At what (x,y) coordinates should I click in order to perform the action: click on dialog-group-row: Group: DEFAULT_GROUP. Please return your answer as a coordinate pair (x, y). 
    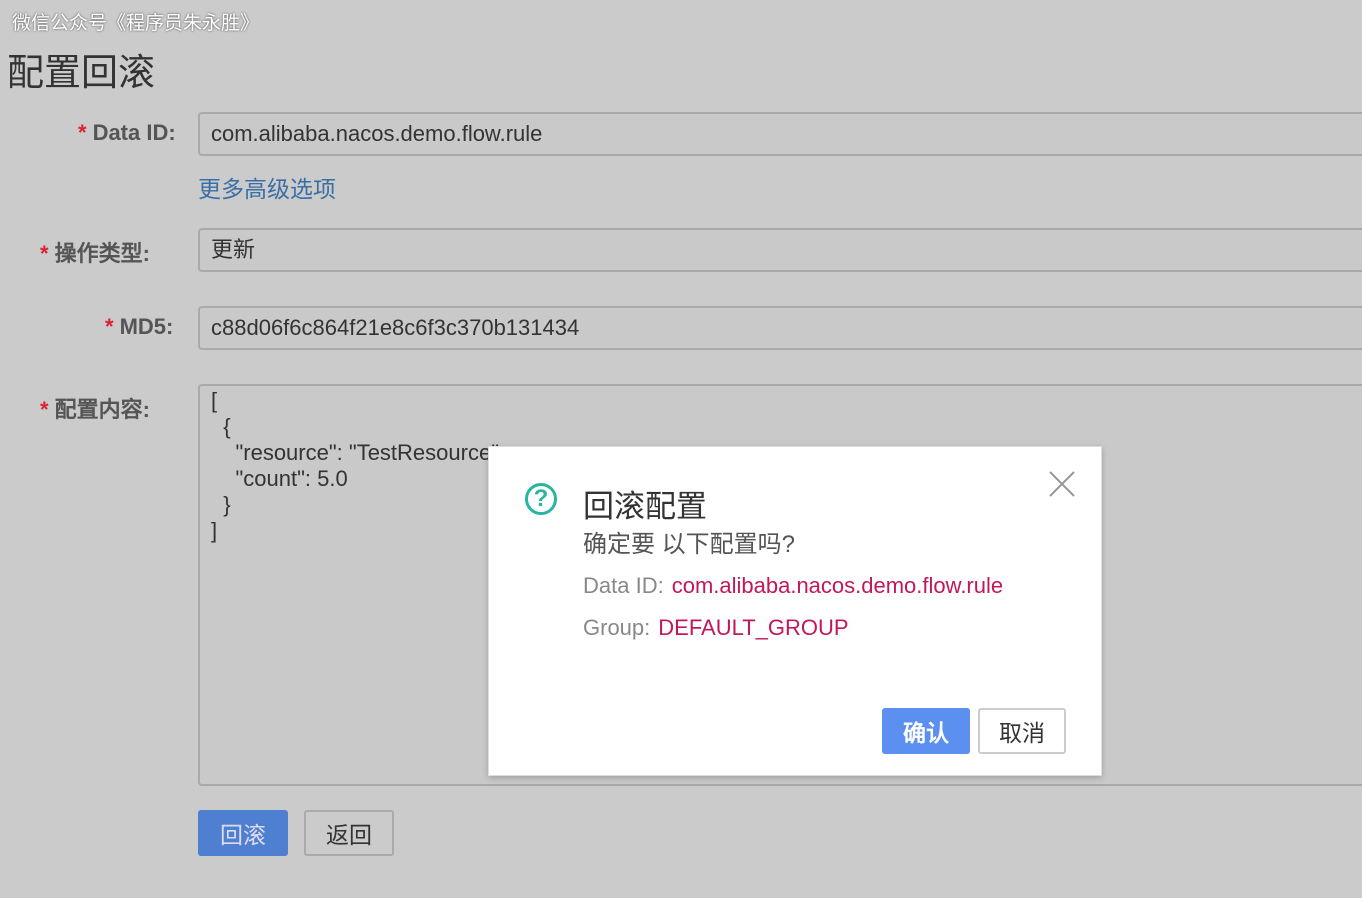
    Looking at the image, I should click on (716, 628).